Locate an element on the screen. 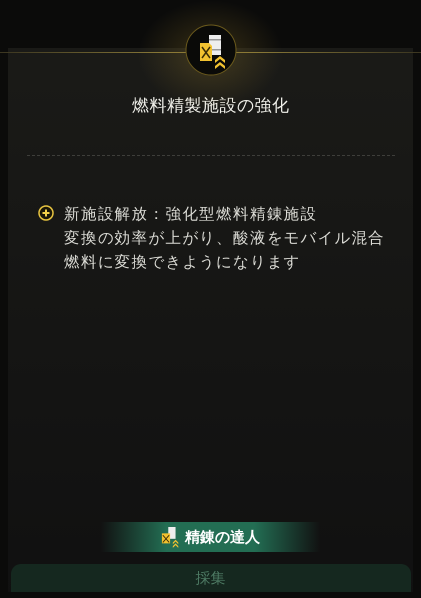 This screenshot has height=598, width=421. gather-tab: 採集 is located at coordinates (210, 578).